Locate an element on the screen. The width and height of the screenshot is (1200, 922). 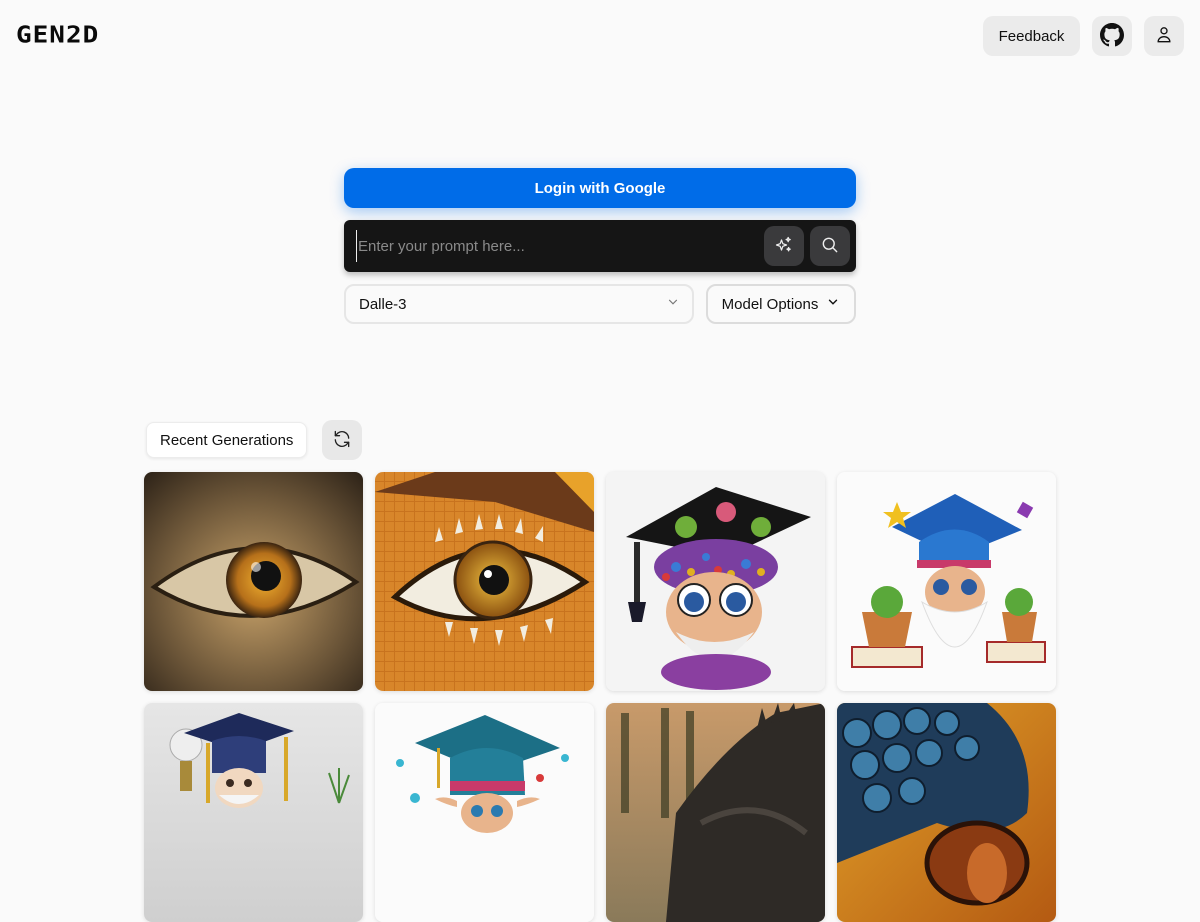
model-select-value: Dalle-3 is located at coordinates (383, 304).